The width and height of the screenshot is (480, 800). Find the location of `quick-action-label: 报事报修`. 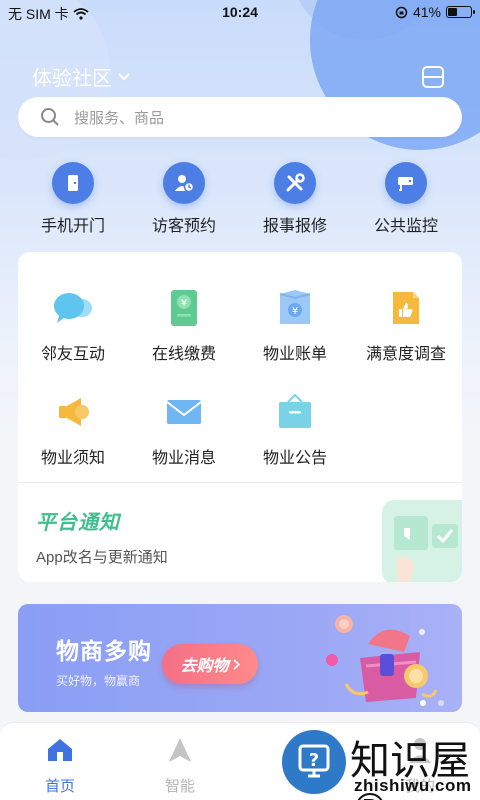

quick-action-label: 报事报修 is located at coordinates (294, 226).